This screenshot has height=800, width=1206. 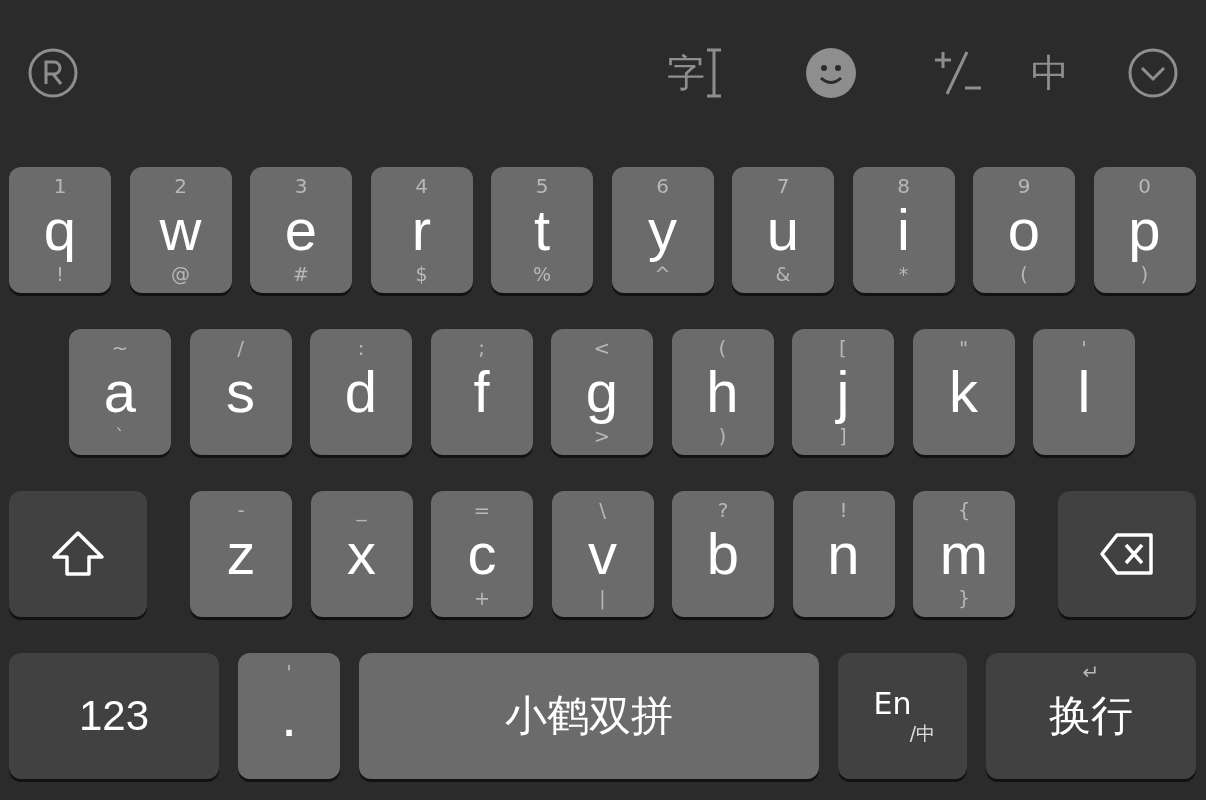 I want to click on letter-key: 3 e #, so click(x=301, y=230).